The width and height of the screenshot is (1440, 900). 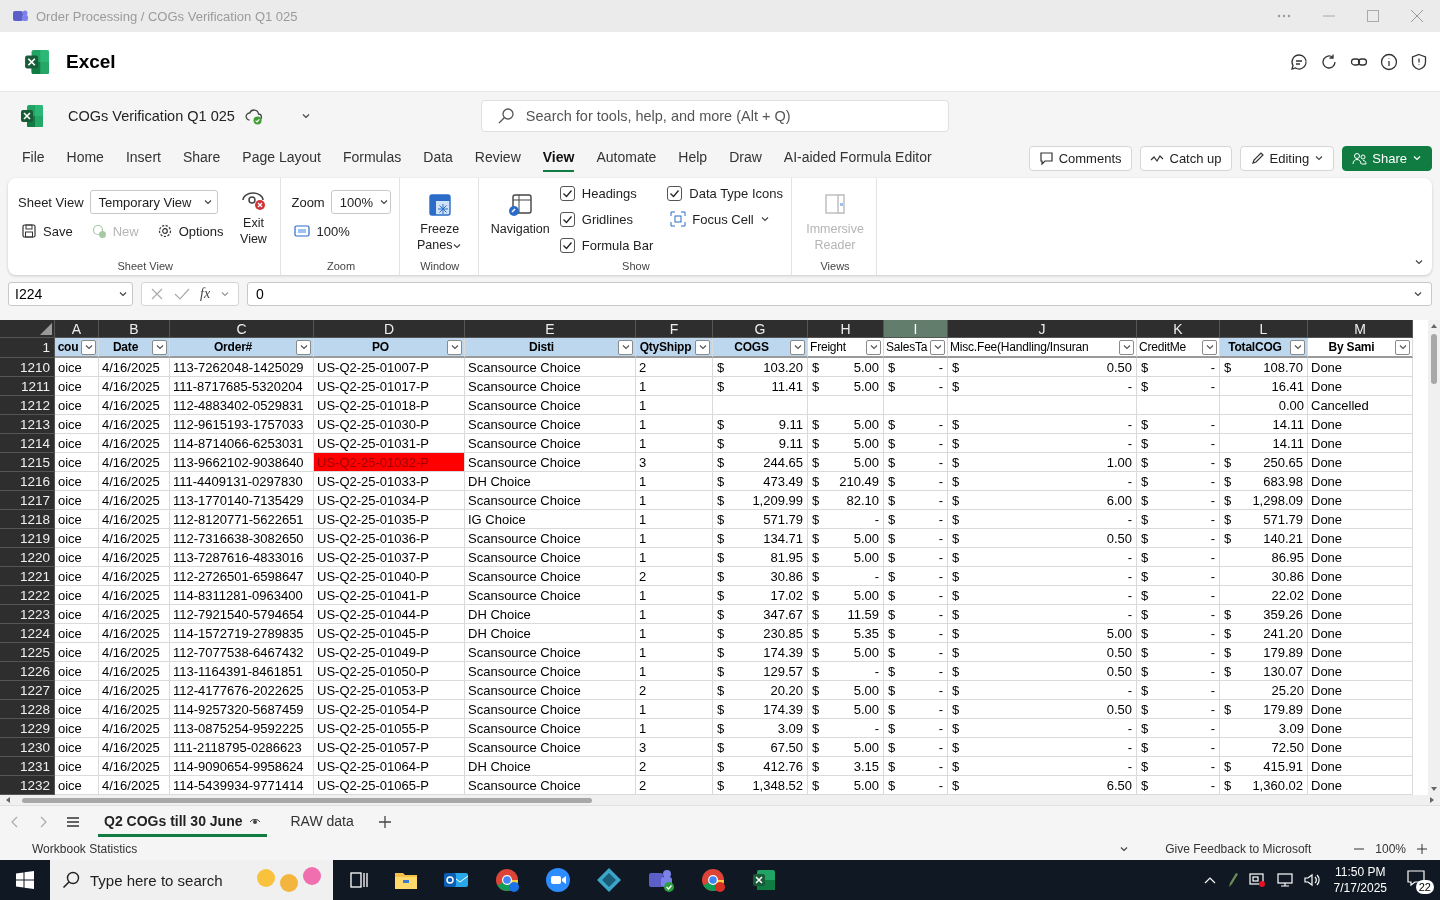 What do you see at coordinates (27, 405) in the screenshot?
I see `row-header: 1212` at bounding box center [27, 405].